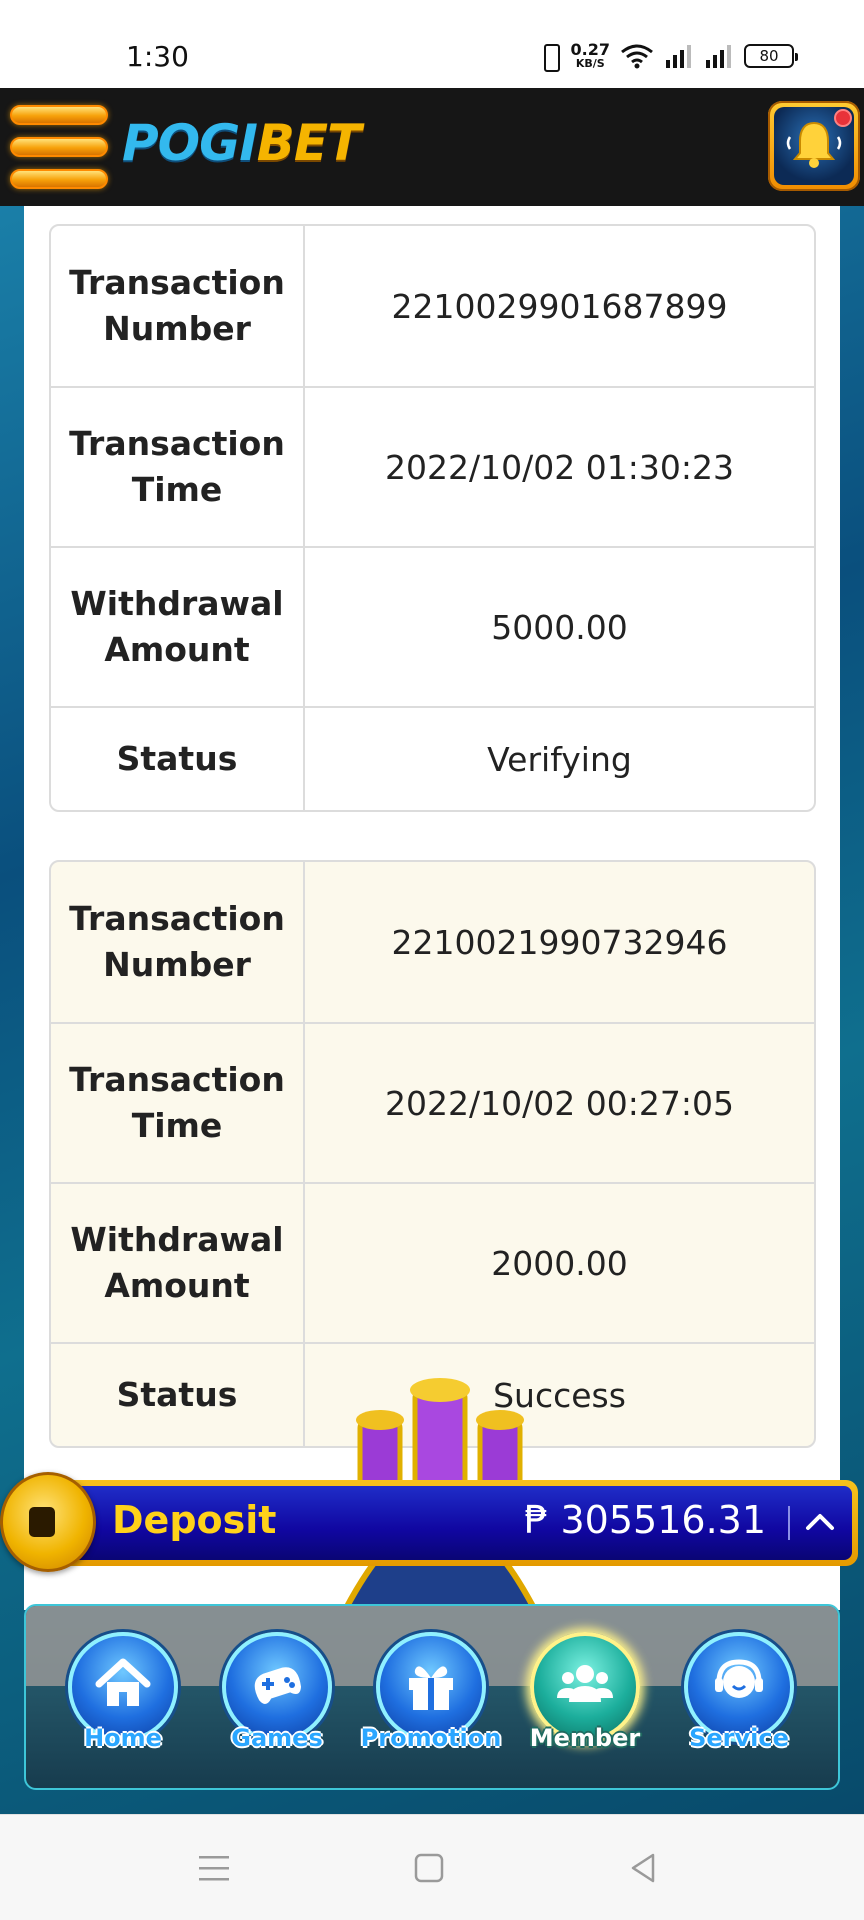 This screenshot has height=1920, width=864. Describe the element at coordinates (739, 1678) in the screenshot. I see `headset-icon` at that location.